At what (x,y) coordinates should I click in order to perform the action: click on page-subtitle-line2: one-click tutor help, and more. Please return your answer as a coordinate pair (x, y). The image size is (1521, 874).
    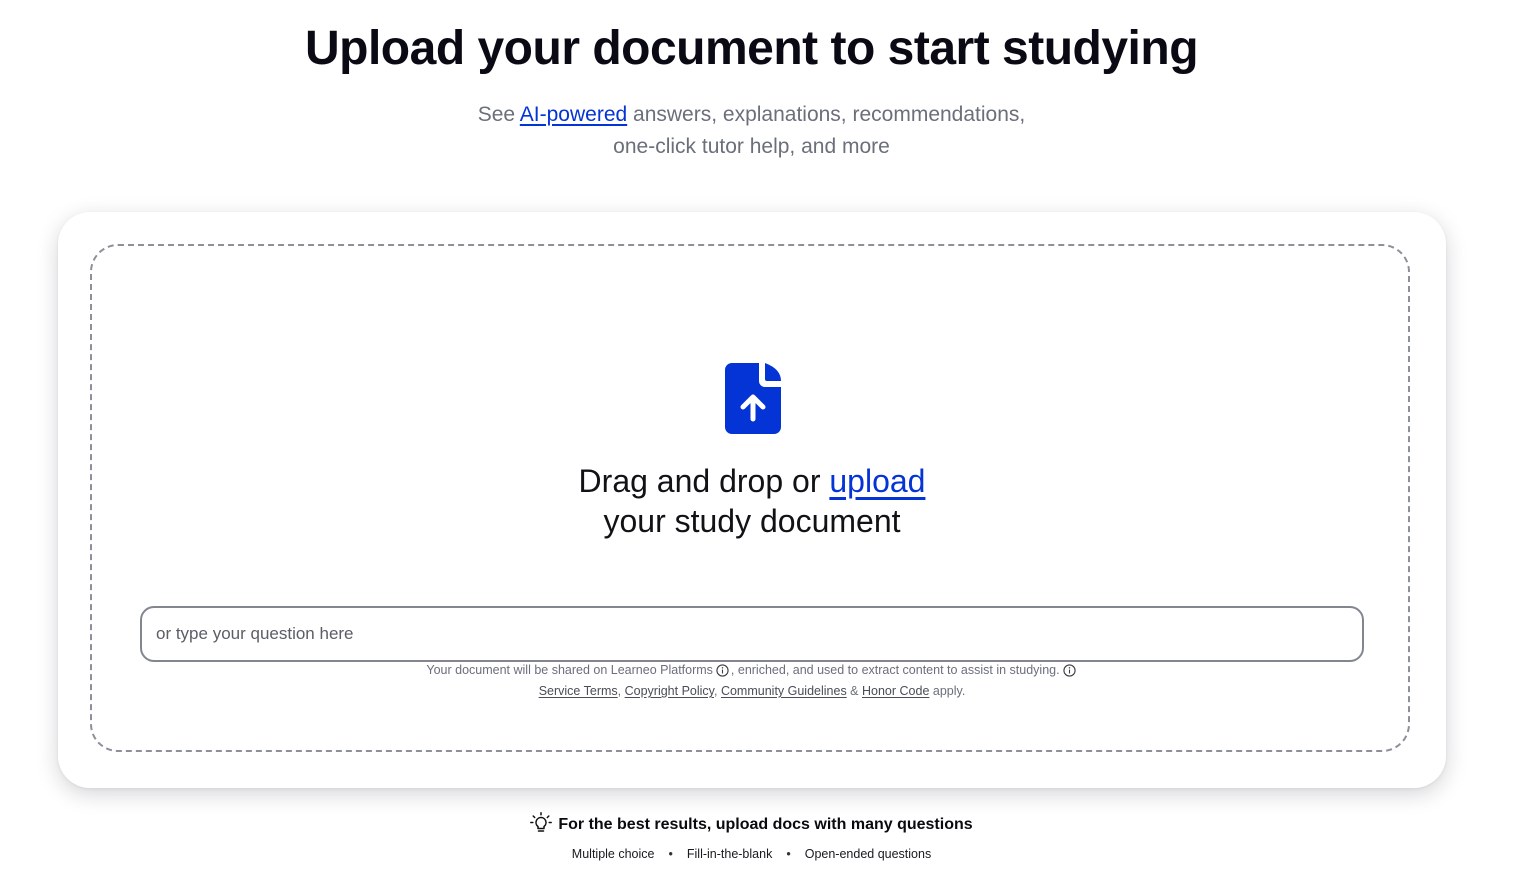
    Looking at the image, I should click on (751, 146).